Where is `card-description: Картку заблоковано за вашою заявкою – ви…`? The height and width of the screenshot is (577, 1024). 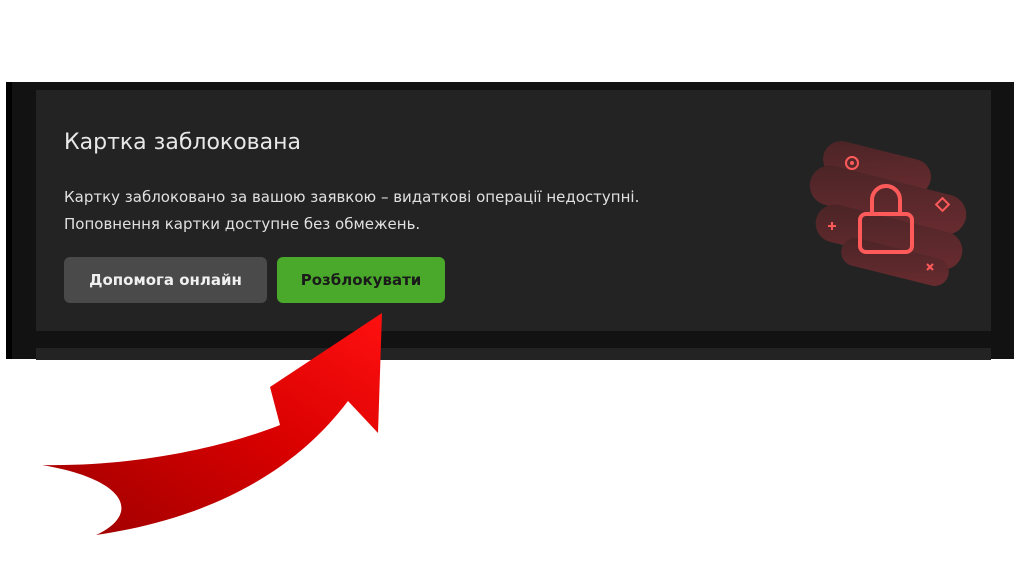 card-description: Картку заблоковано за вашою заявкою – ви… is located at coordinates (351, 211).